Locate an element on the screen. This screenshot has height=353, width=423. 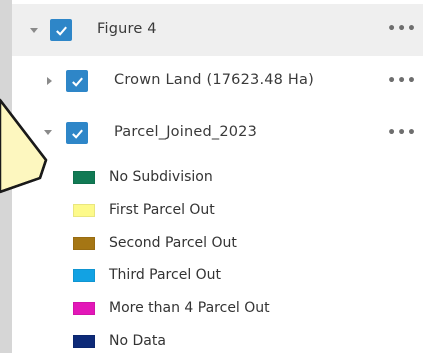
layer-title: Figure 4 is located at coordinates (127, 29).